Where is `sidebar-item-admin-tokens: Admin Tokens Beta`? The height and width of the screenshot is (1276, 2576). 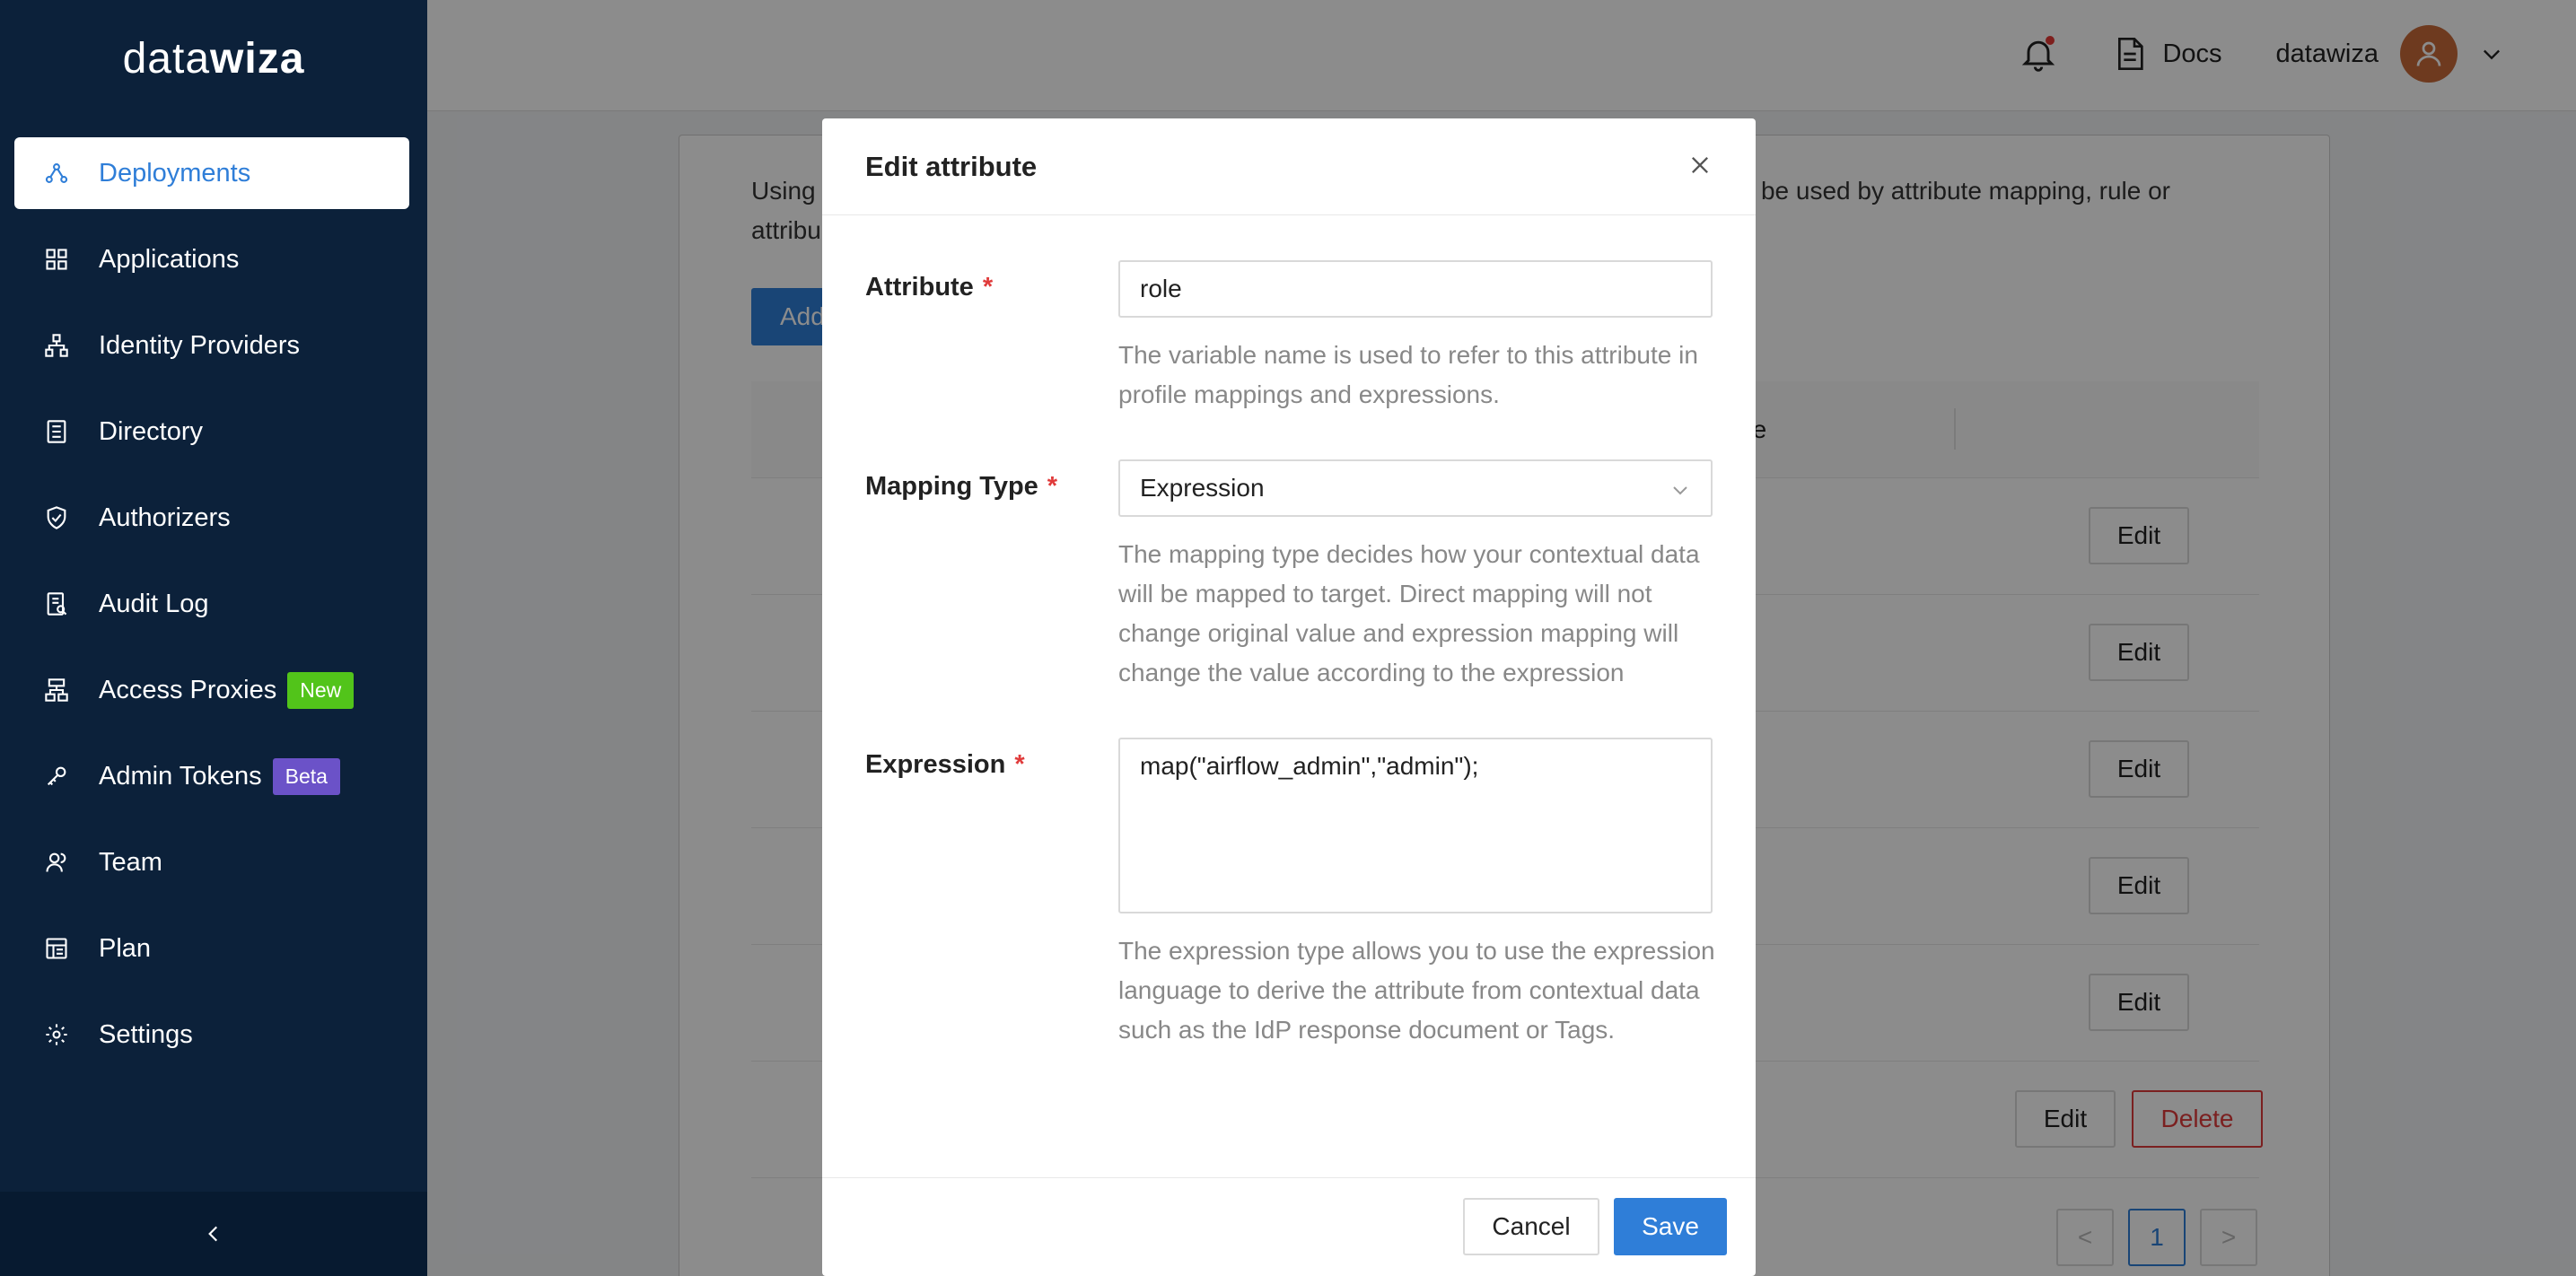 sidebar-item-admin-tokens: Admin Tokens Beta is located at coordinates (211, 776).